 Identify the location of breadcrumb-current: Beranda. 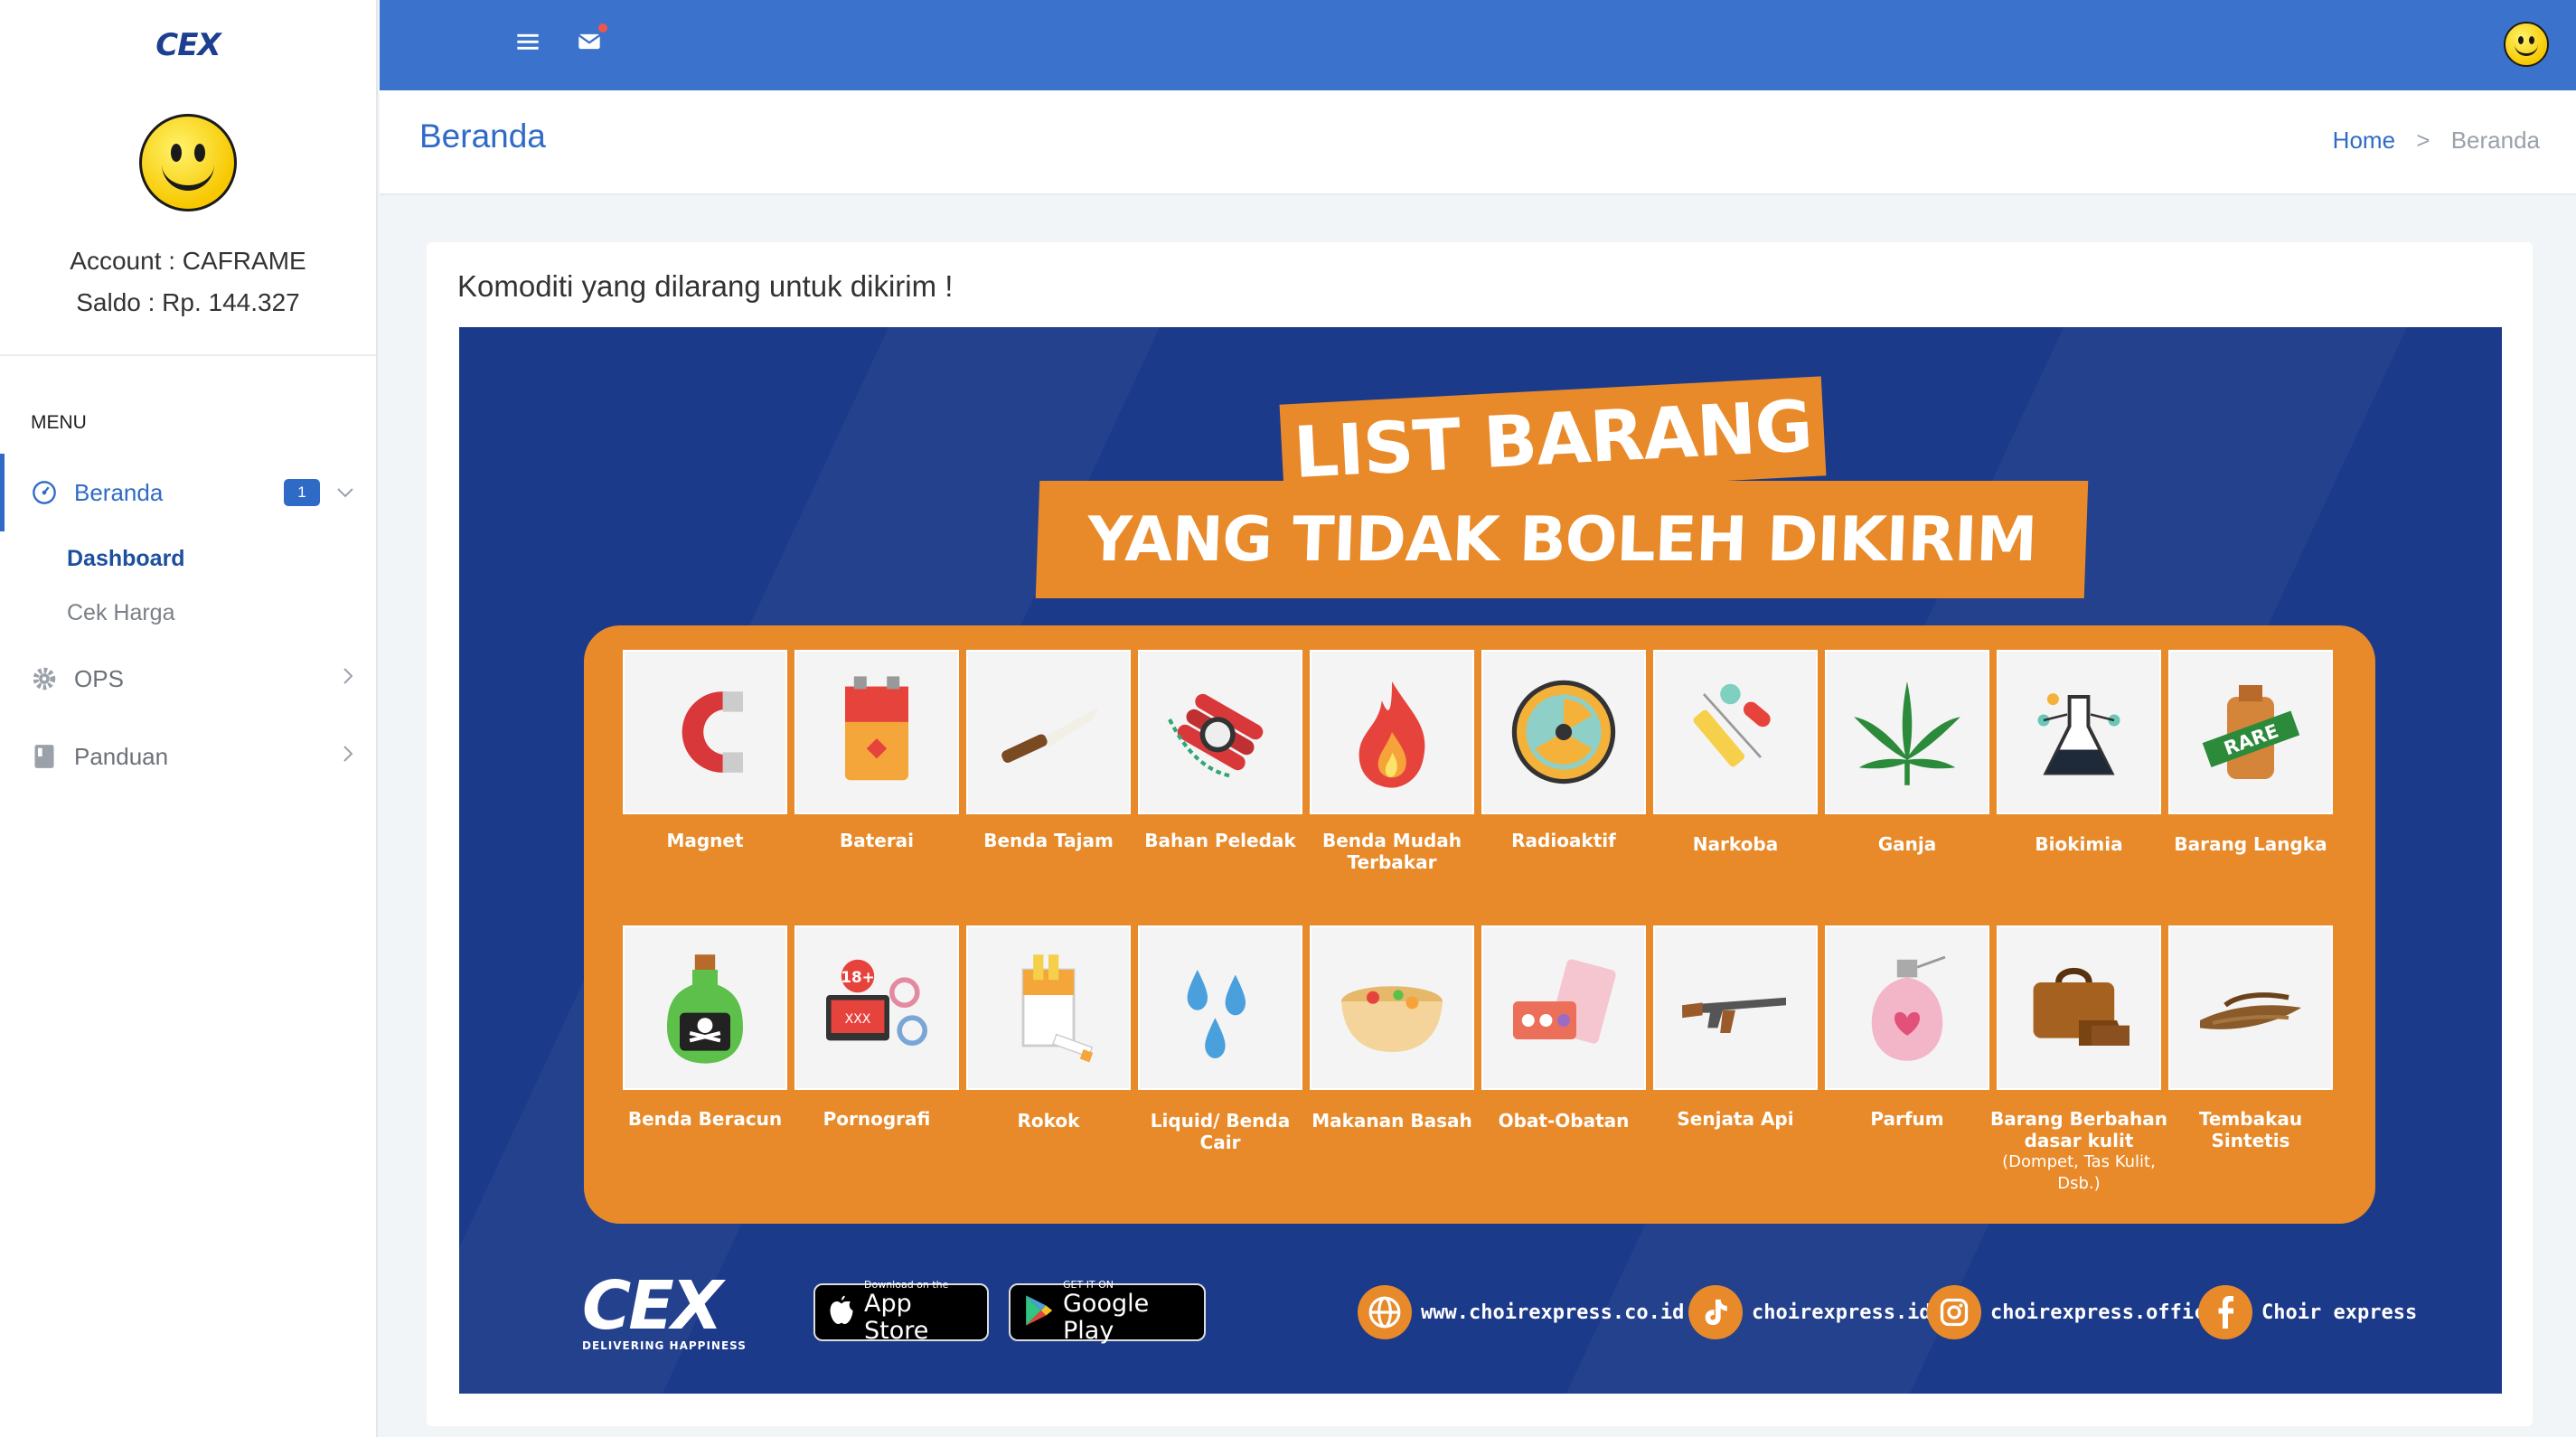
(2495, 140).